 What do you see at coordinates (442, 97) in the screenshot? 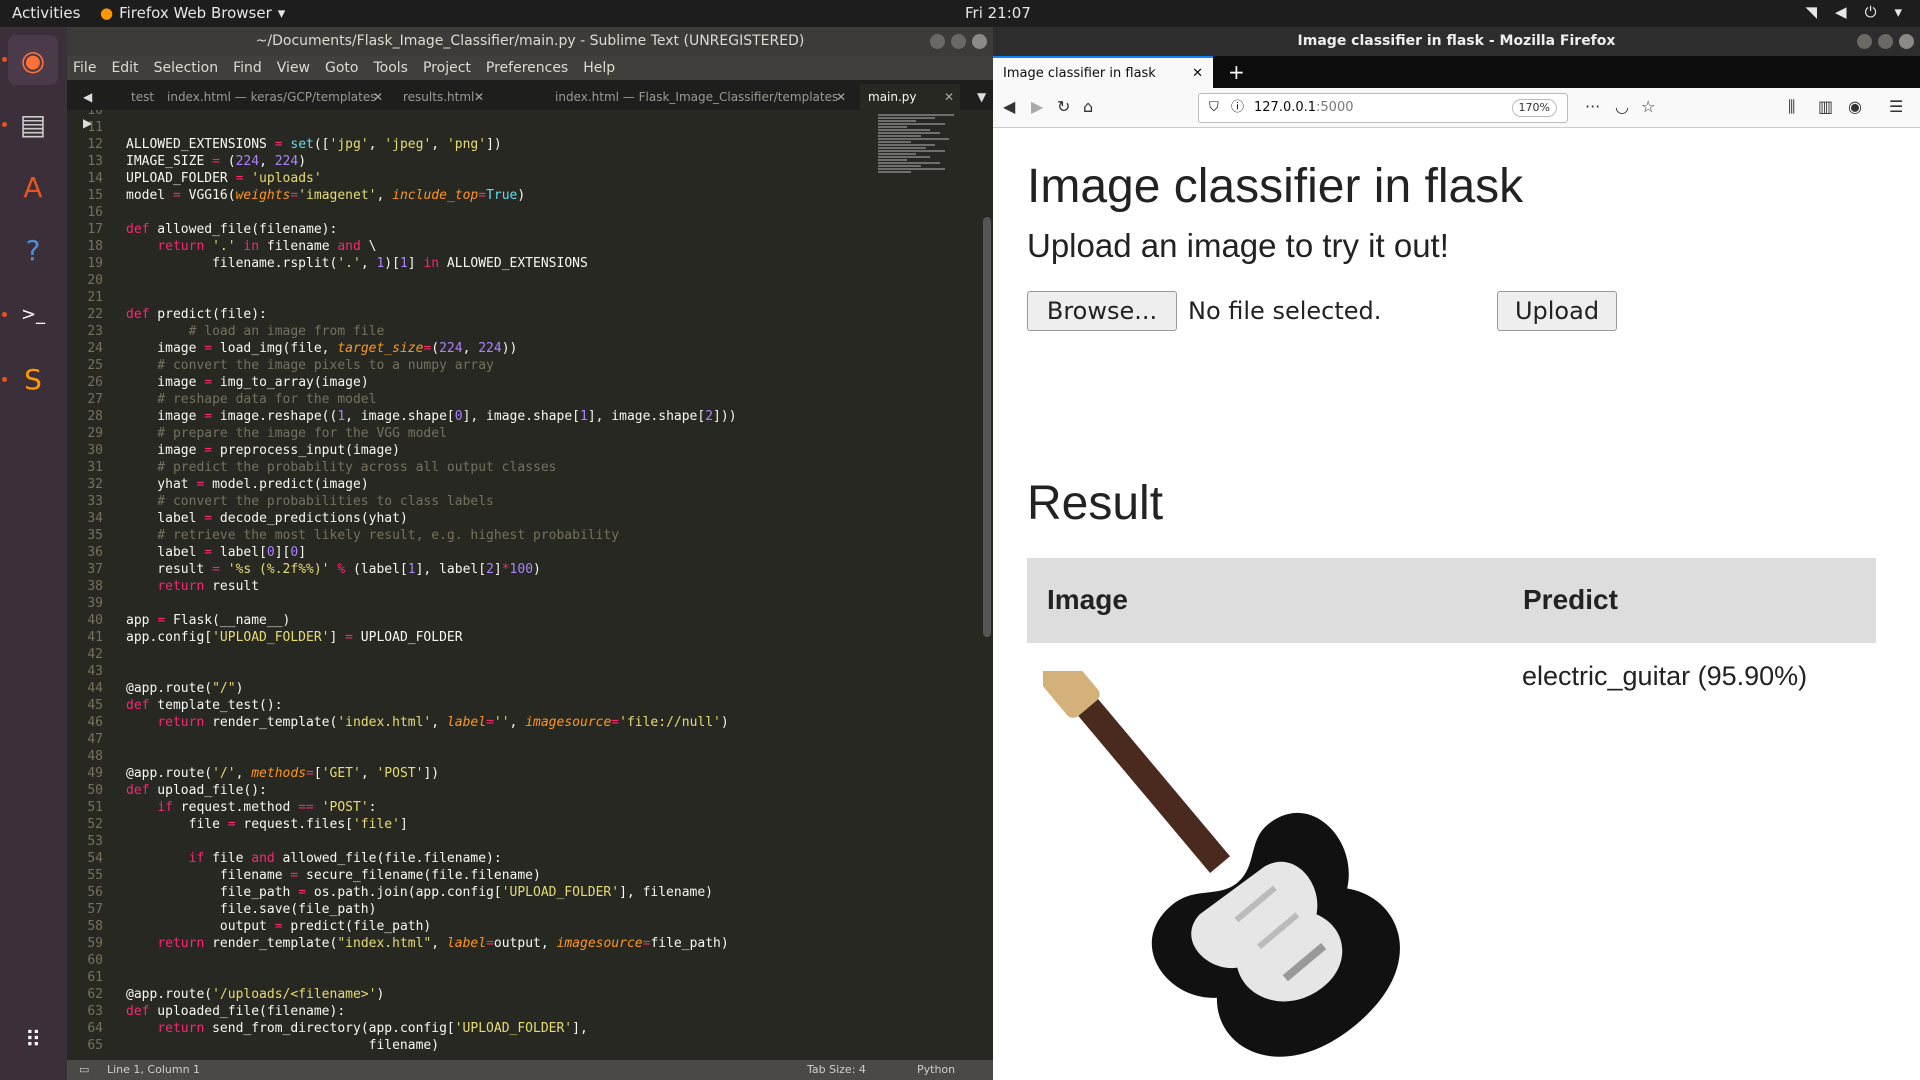
I see `tab-results: results.html ✕` at bounding box center [442, 97].